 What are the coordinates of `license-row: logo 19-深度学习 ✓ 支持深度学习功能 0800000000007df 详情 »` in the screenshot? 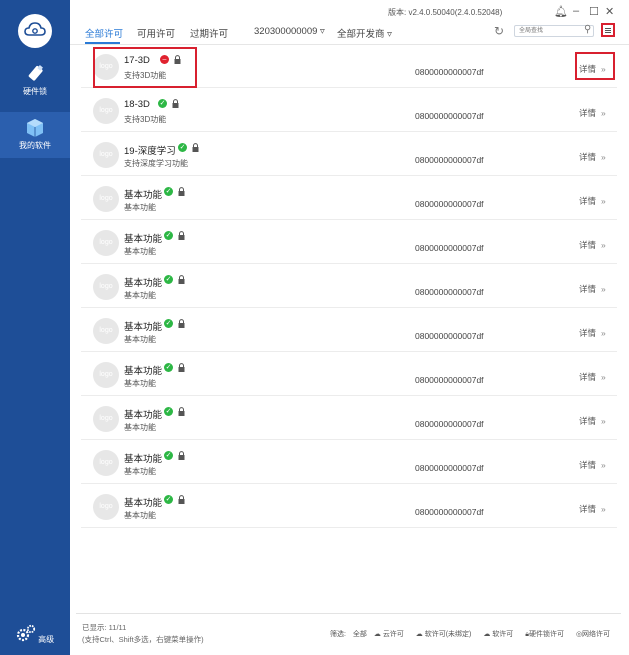 It's located at (349, 154).